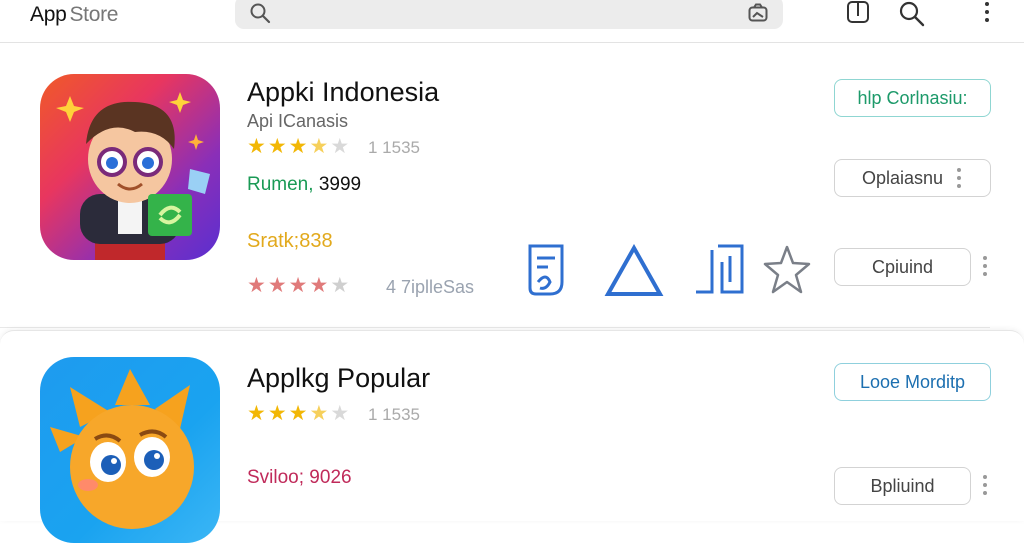 This screenshot has width=1024, height=543. I want to click on primary-action-button: hlp Corlnasiu:, so click(912, 98).